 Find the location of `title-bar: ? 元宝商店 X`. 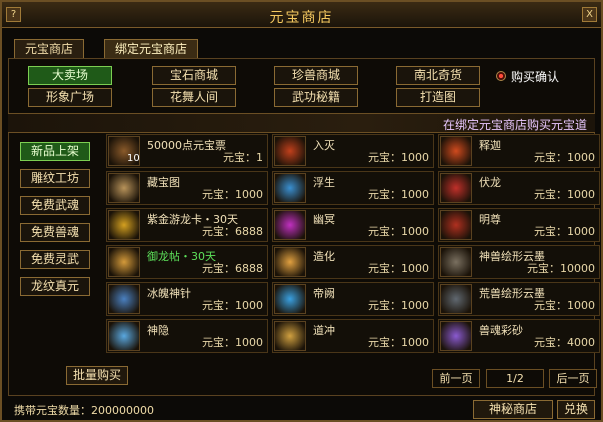

title-bar: ? 元宝商店 X is located at coordinates (301, 15).